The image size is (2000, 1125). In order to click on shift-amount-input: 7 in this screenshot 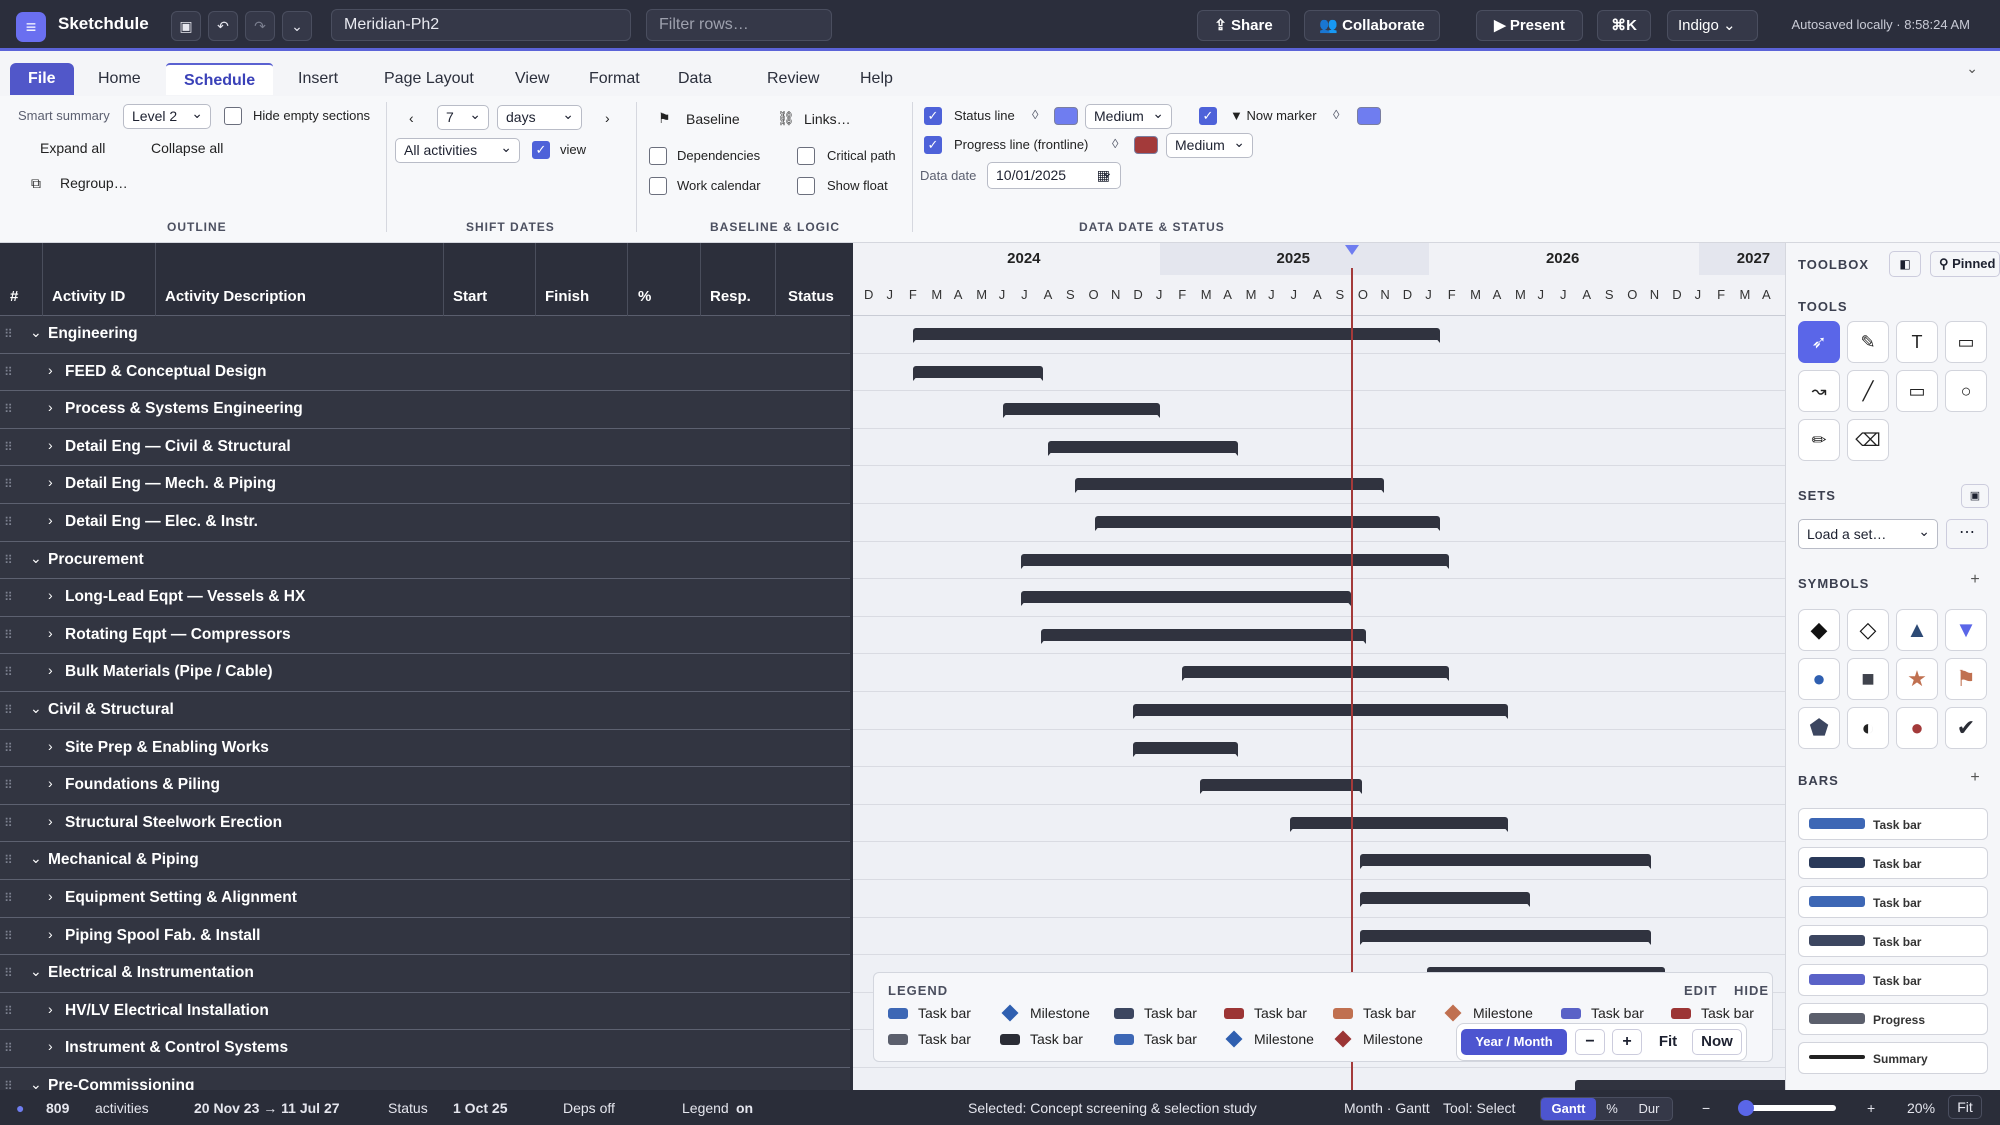, I will do `click(463, 116)`.